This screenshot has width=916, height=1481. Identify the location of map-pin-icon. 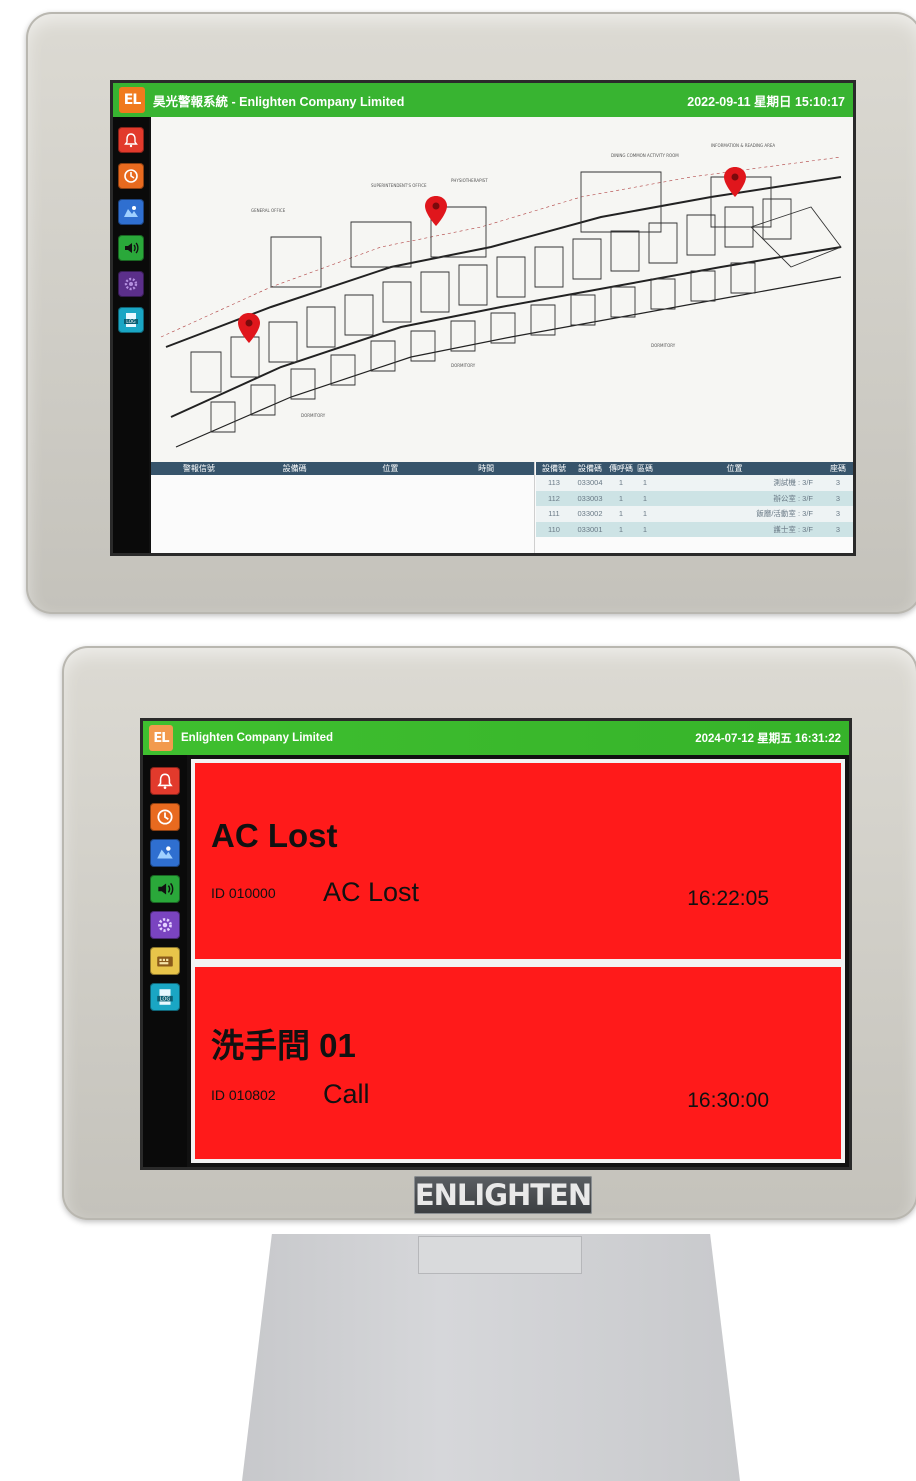
(492, 255).